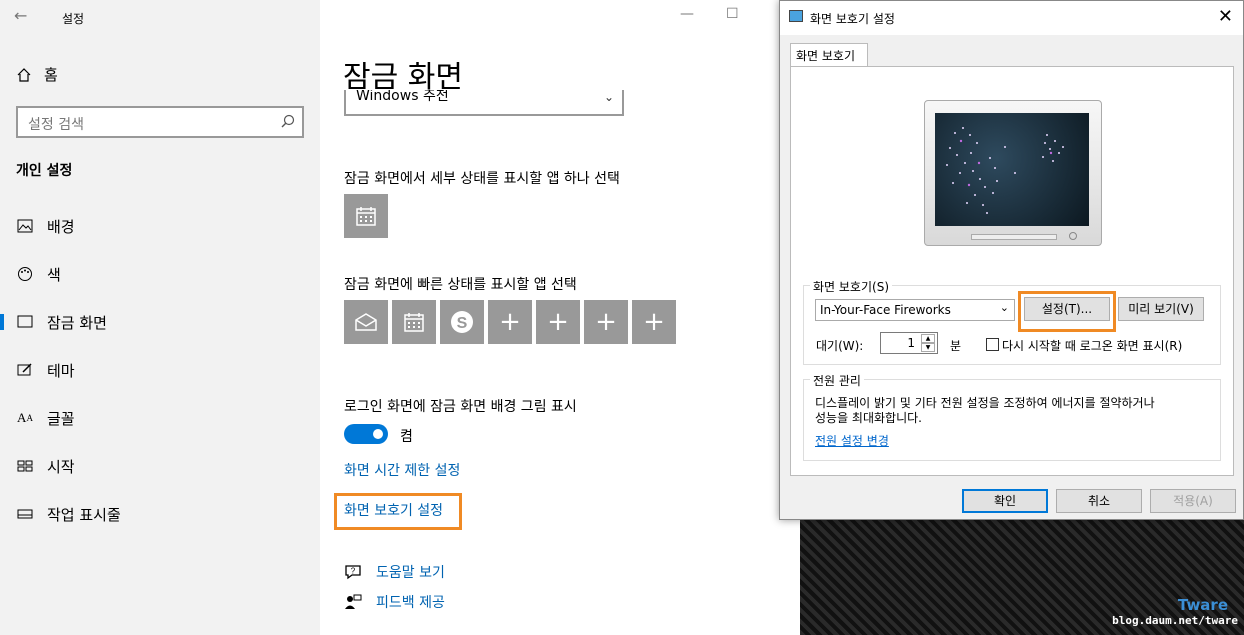 This screenshot has width=1244, height=635. I want to click on feedback-link: 피드백 제공, so click(410, 602).